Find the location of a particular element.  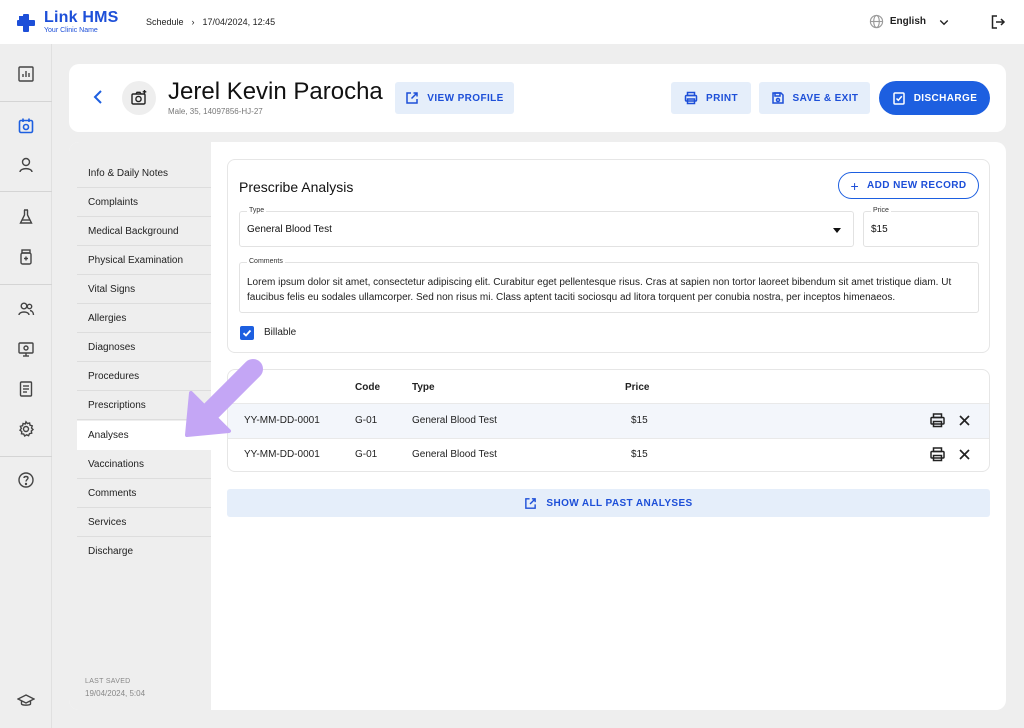

rail-pharmacy-button is located at coordinates (26, 257).